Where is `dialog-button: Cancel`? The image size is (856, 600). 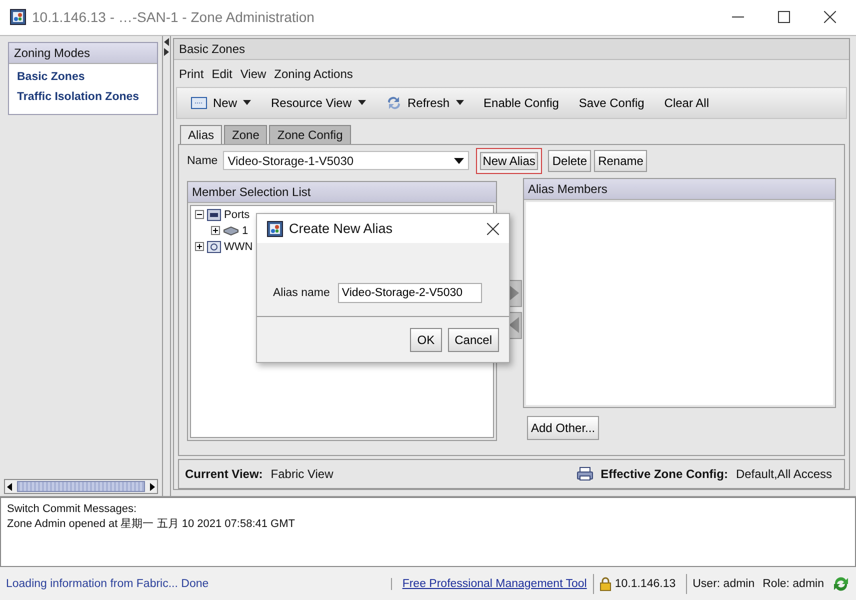
dialog-button: Cancel is located at coordinates (473, 340).